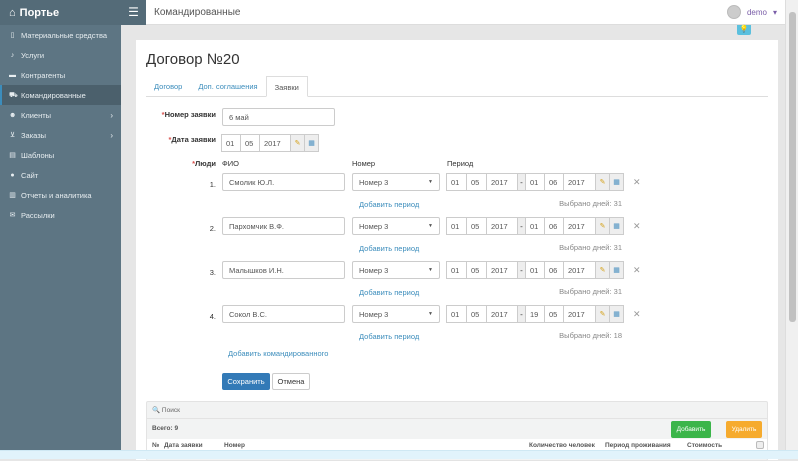 The width and height of the screenshot is (798, 461). What do you see at coordinates (230, 163) in the screenshot?
I see `fio-column-header: ФИО` at bounding box center [230, 163].